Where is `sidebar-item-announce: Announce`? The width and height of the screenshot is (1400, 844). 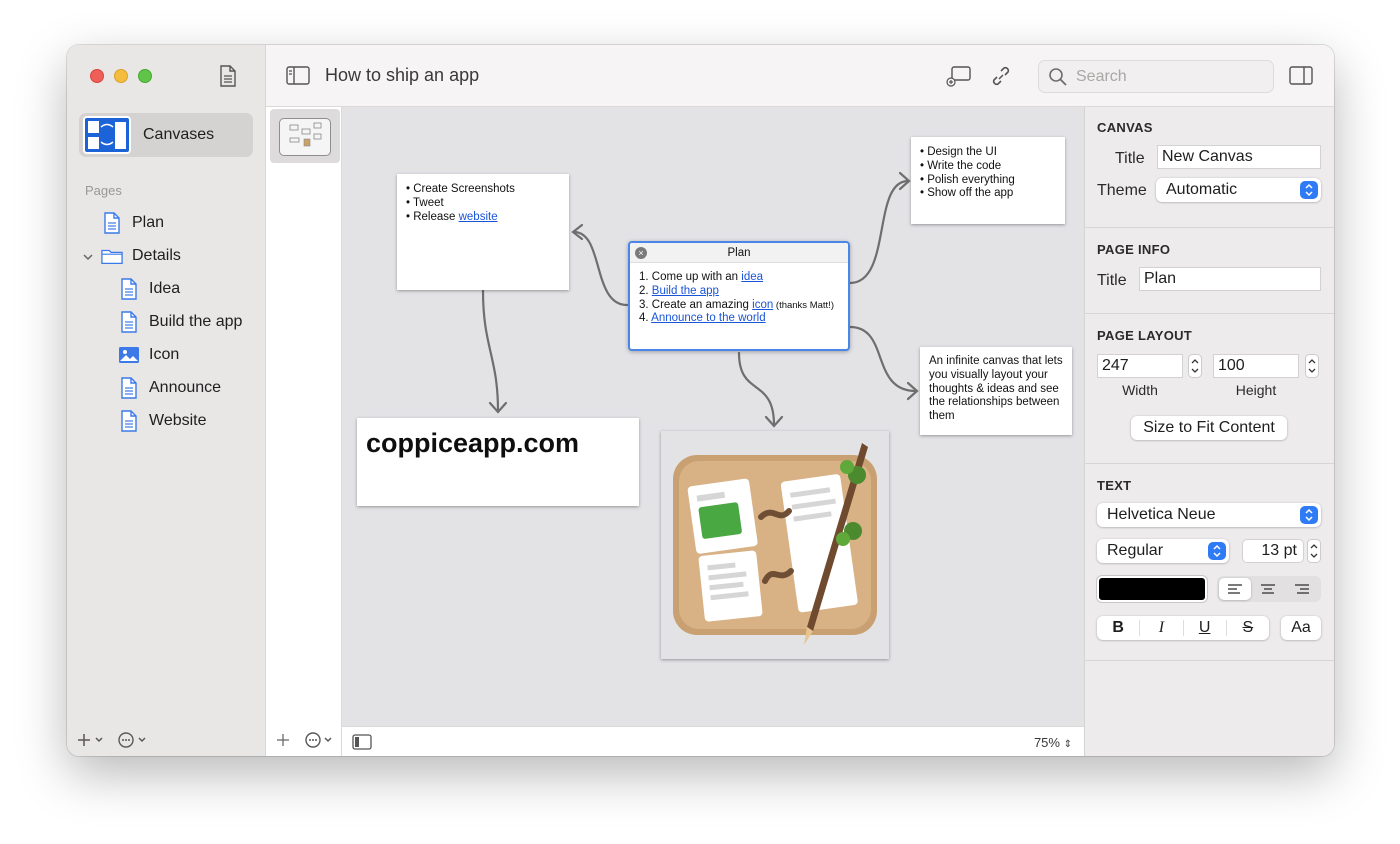 sidebar-item-announce: Announce is located at coordinates (169, 388).